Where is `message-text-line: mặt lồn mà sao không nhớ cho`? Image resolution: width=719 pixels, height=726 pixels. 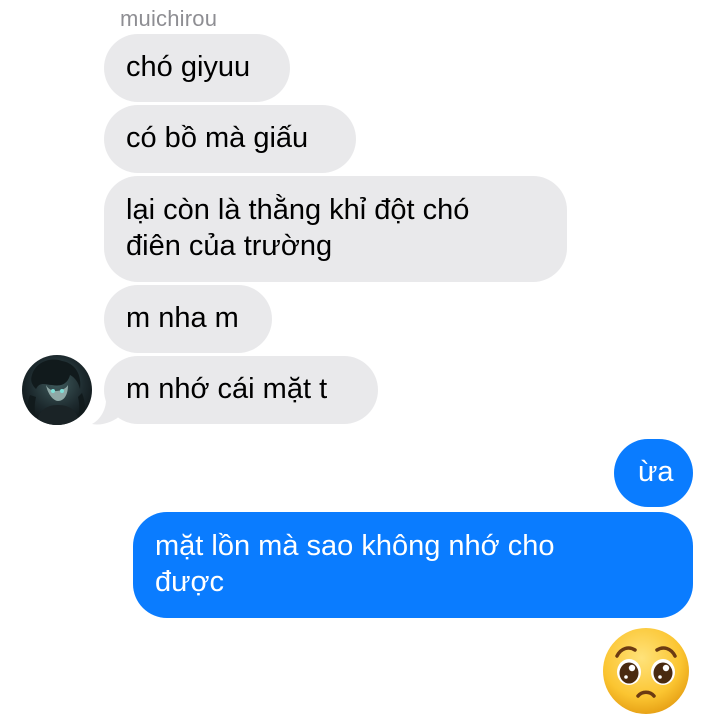 message-text-line: mặt lồn mà sao không nhớ cho is located at coordinates (355, 546).